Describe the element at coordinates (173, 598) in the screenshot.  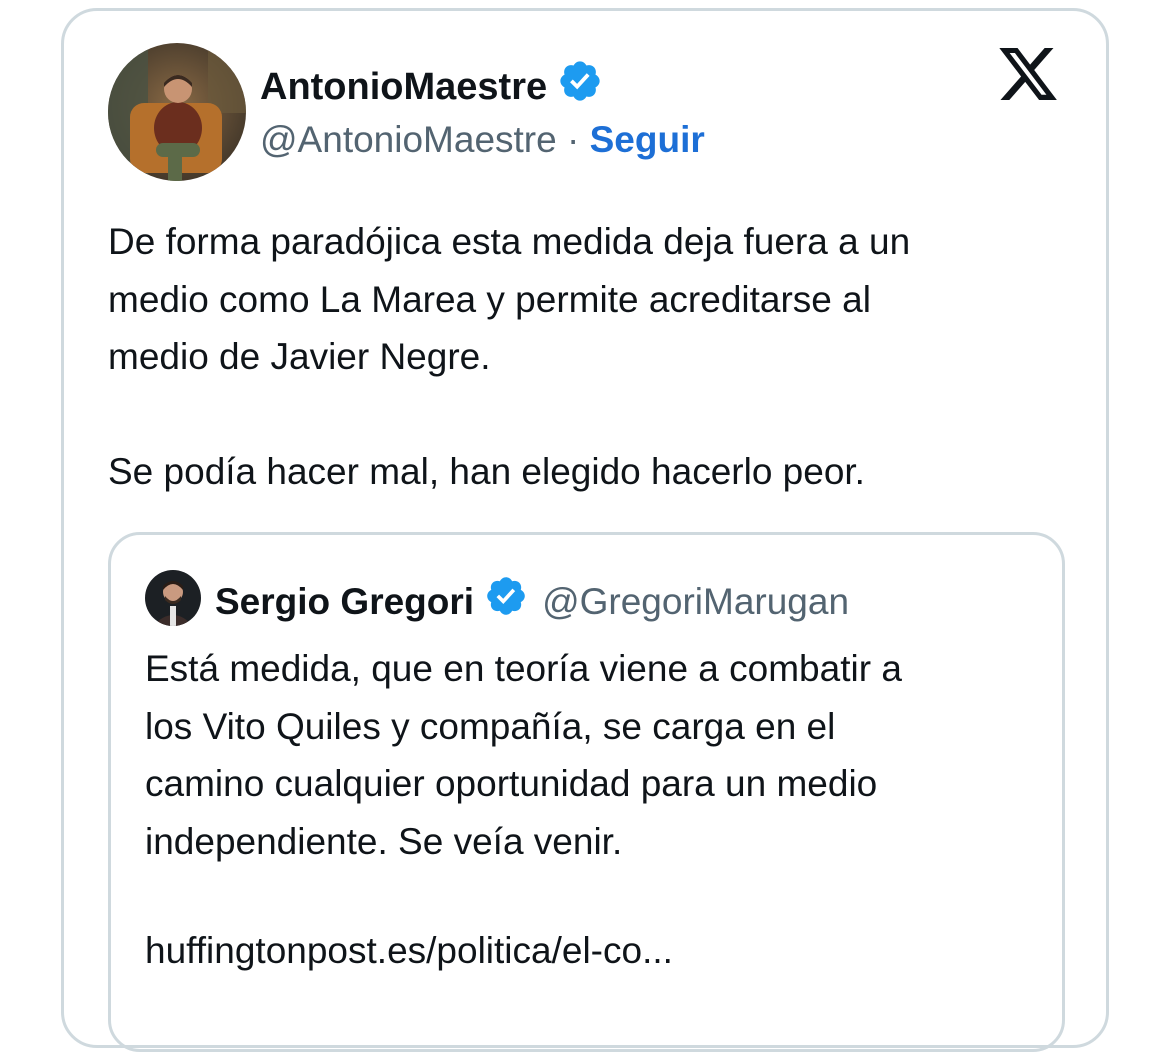
I see `quoted-author-avatar` at that location.